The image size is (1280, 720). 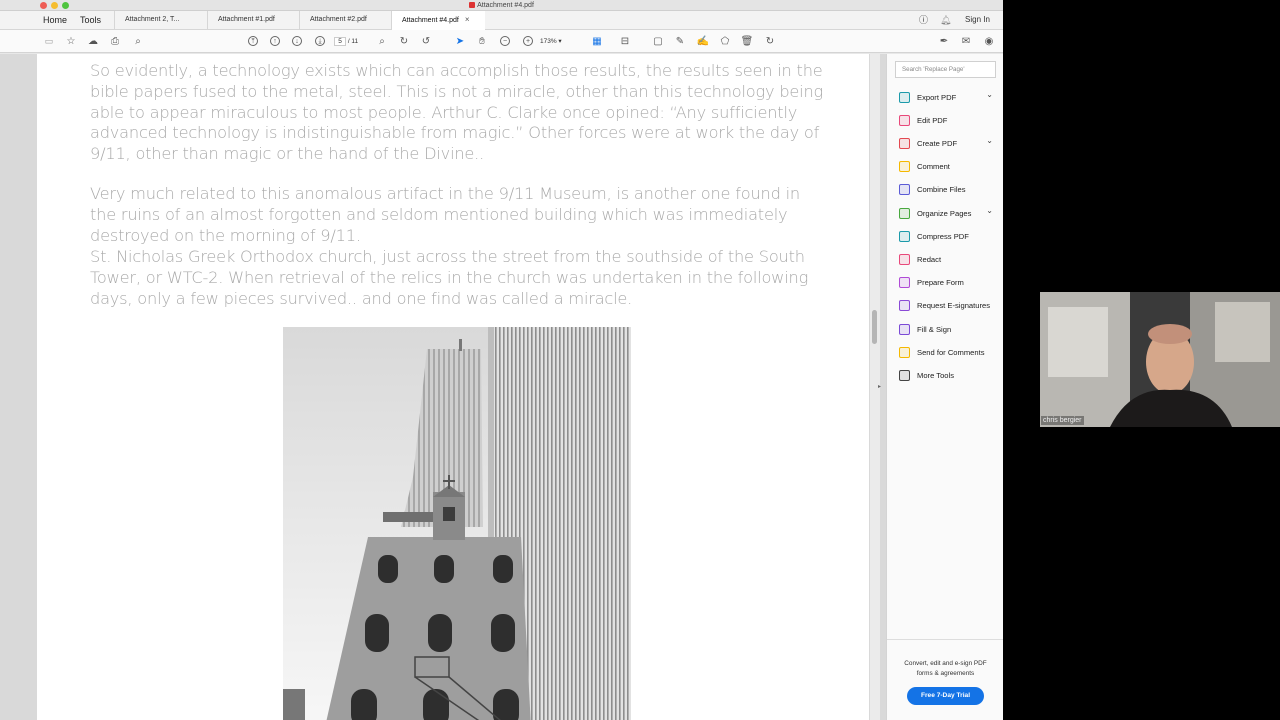 What do you see at coordinates (93, 41) in the screenshot?
I see `upload-cloud-icon: ☁` at bounding box center [93, 41].